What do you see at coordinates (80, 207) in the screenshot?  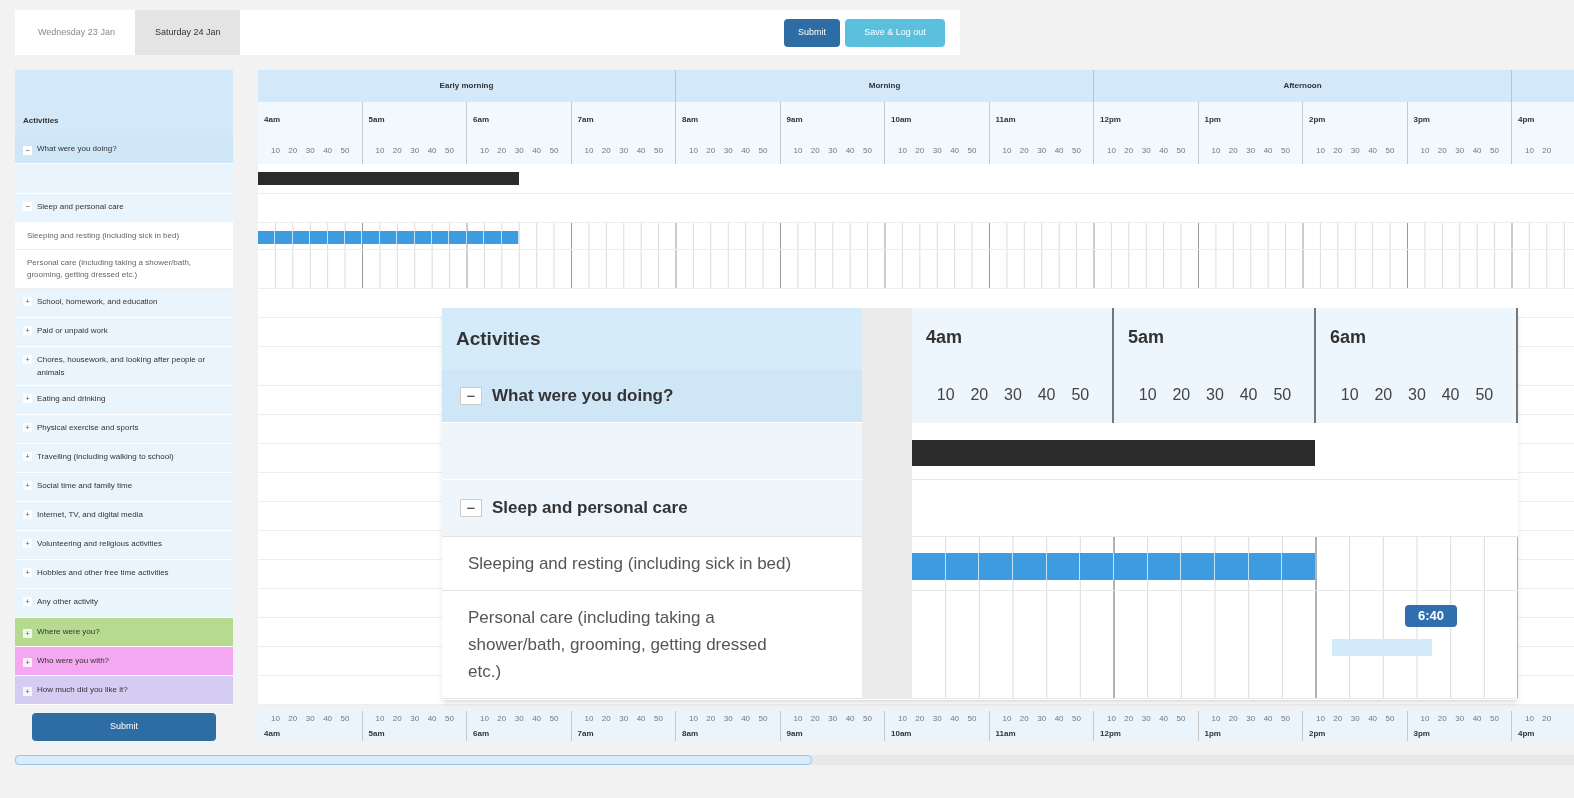 I see `category-label: Sleep and personal care` at bounding box center [80, 207].